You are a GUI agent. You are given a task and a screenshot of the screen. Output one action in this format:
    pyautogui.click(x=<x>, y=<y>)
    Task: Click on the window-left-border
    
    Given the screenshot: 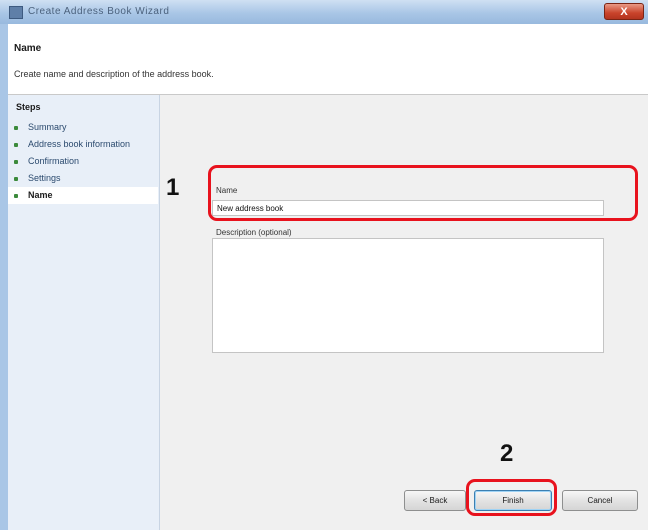 What is the action you would take?
    pyautogui.click(x=4, y=277)
    